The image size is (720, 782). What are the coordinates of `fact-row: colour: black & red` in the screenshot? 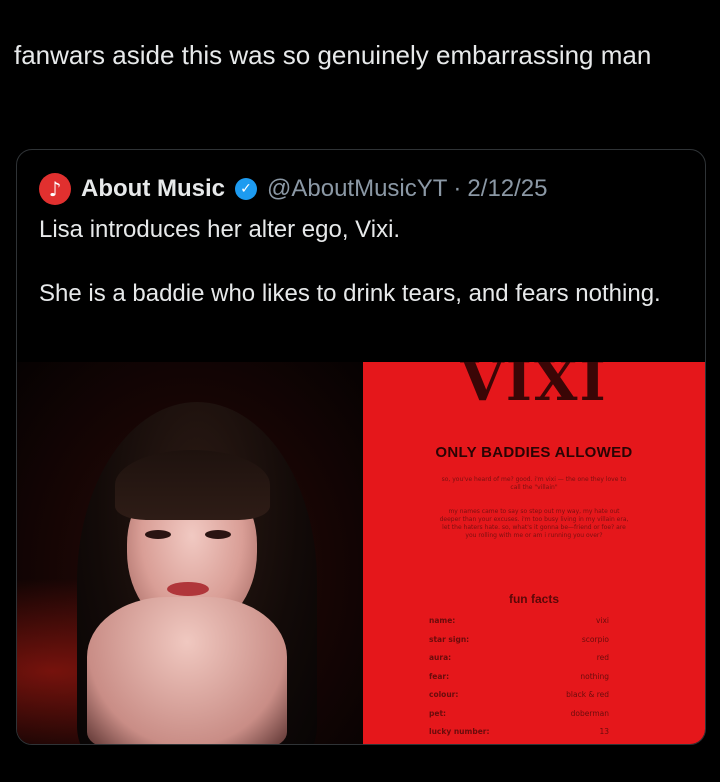 It's located at (519, 699).